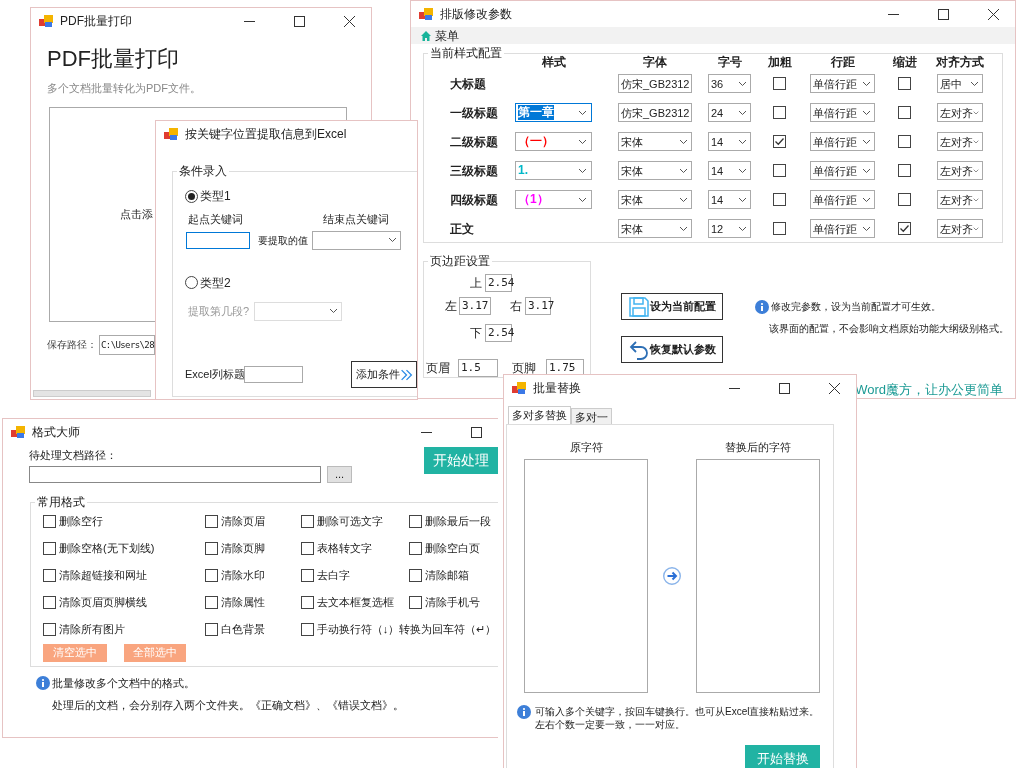 The width and height of the screenshot is (1024, 768). Describe the element at coordinates (214, 375) in the screenshot. I see `field-label: Excel列标题` at that location.